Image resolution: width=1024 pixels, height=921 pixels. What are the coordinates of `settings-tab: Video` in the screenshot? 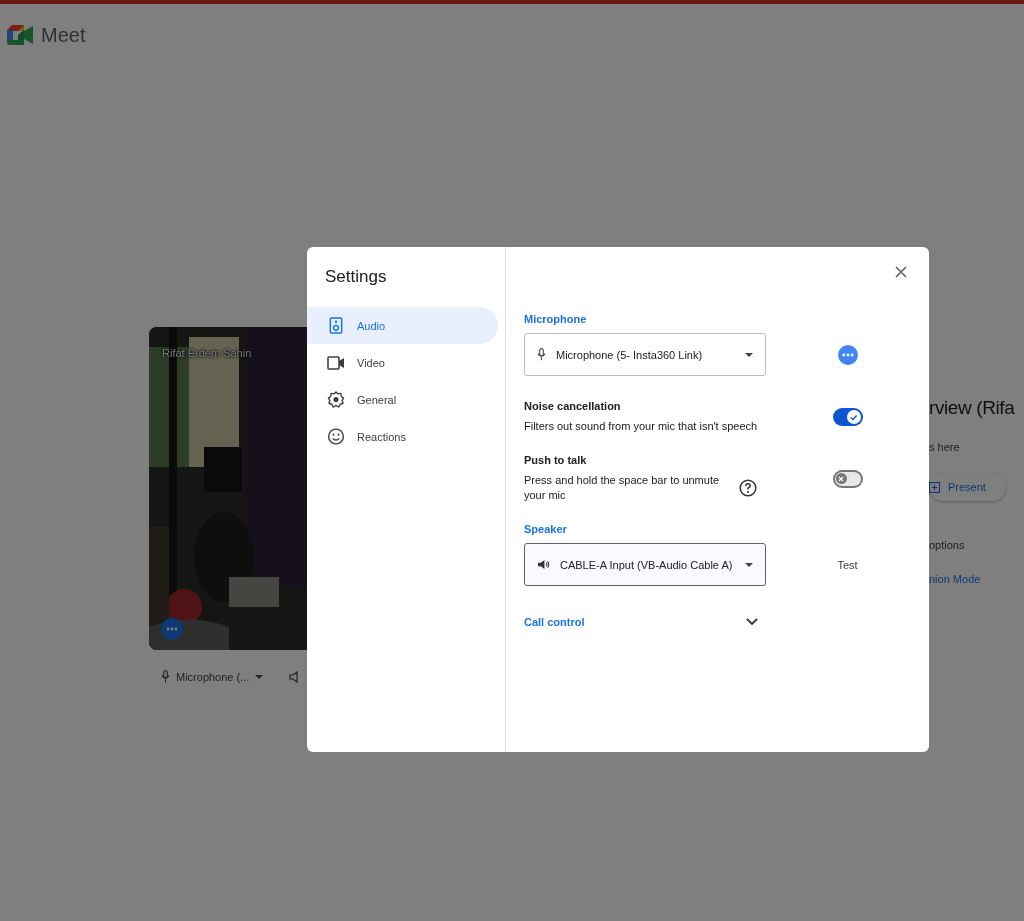 It's located at (402, 362).